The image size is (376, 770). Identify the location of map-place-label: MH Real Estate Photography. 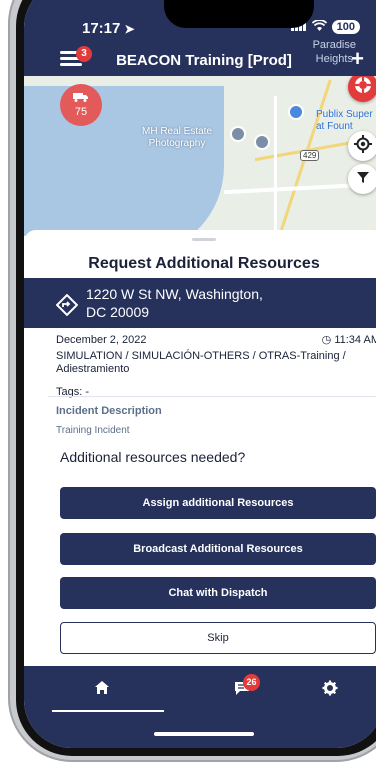
(177, 138).